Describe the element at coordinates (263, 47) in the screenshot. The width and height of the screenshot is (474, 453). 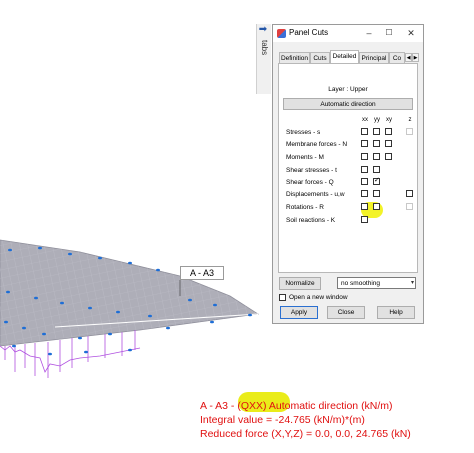
I see `side-tabs-label: tabs` at that location.